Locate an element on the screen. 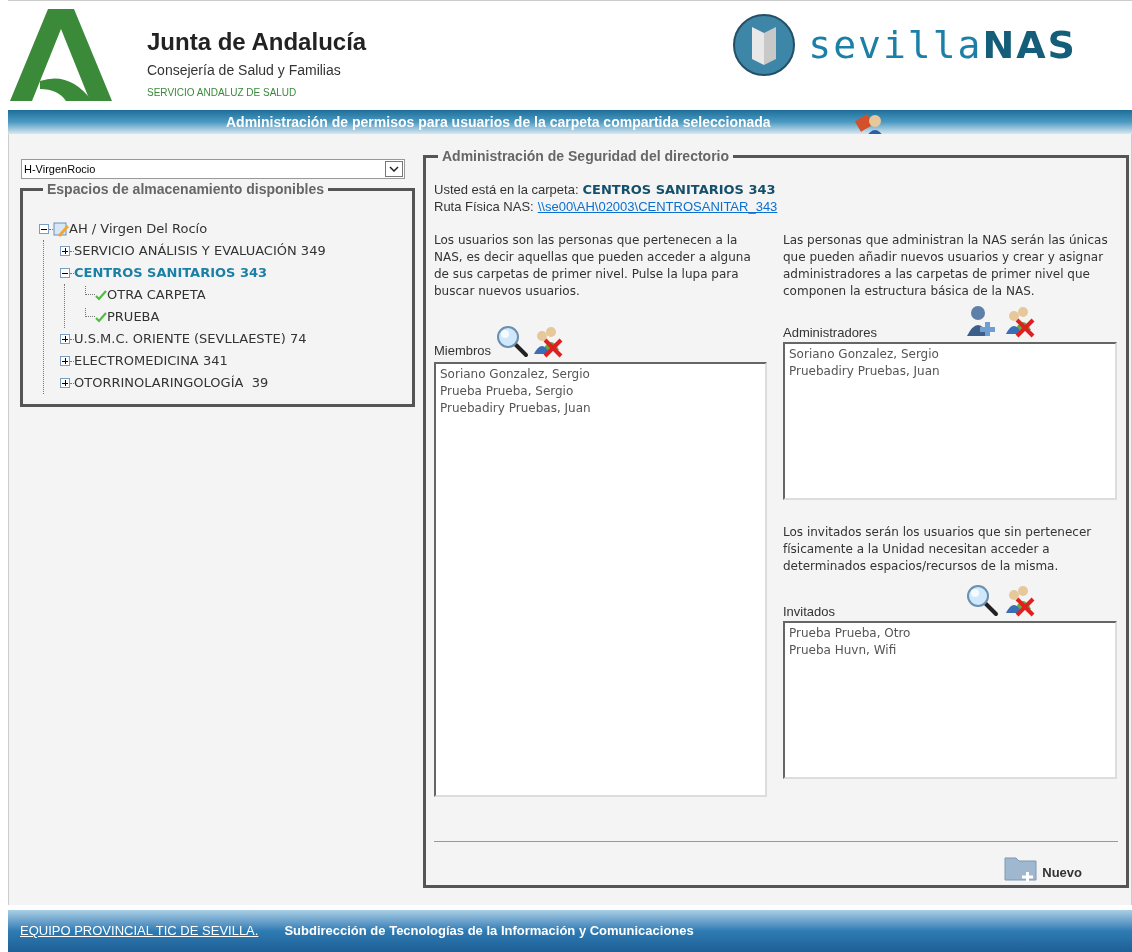 This screenshot has width=1132, height=952. chevron-down-icon is located at coordinates (394, 169).